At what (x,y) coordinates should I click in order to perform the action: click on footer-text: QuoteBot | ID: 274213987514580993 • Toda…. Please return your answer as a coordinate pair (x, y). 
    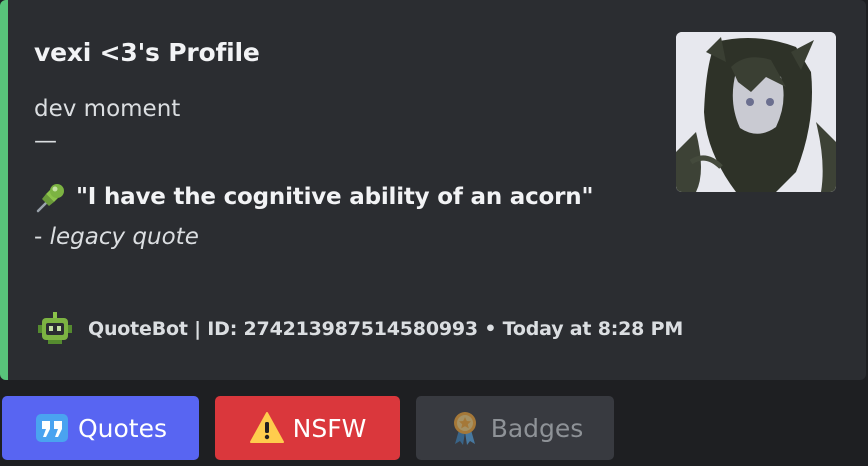
    Looking at the image, I should click on (386, 329).